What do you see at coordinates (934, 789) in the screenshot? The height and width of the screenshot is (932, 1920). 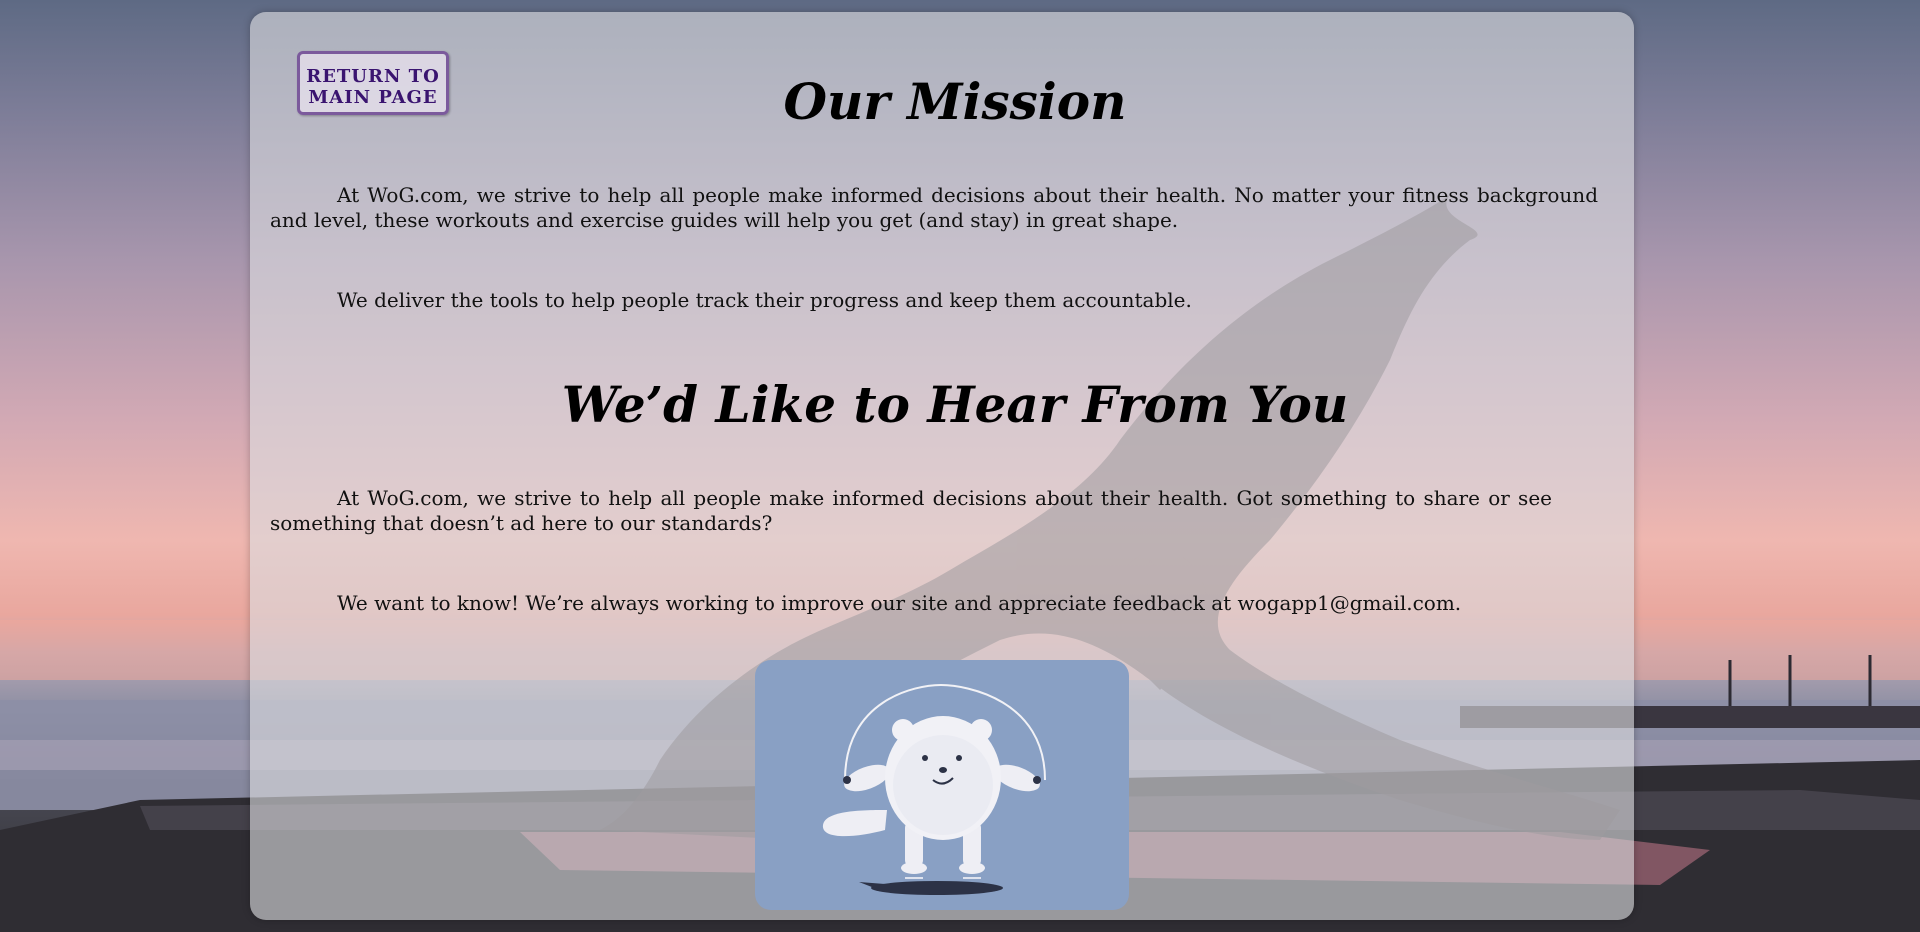 I see `jump-rope-bear-icon` at bounding box center [934, 789].